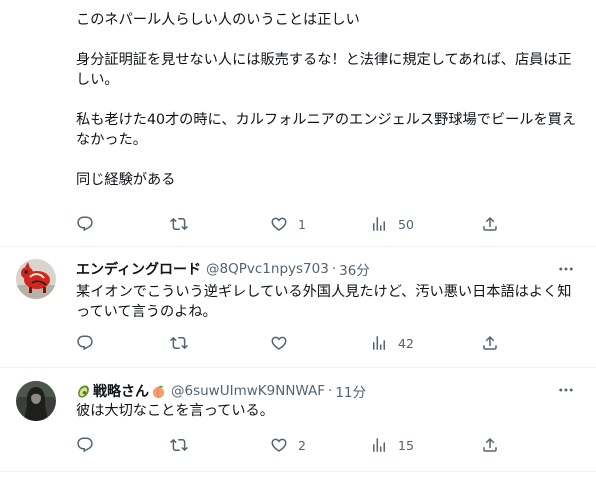 This screenshot has width=596, height=482. I want to click on tweet-actions: 42, so click(291, 343).